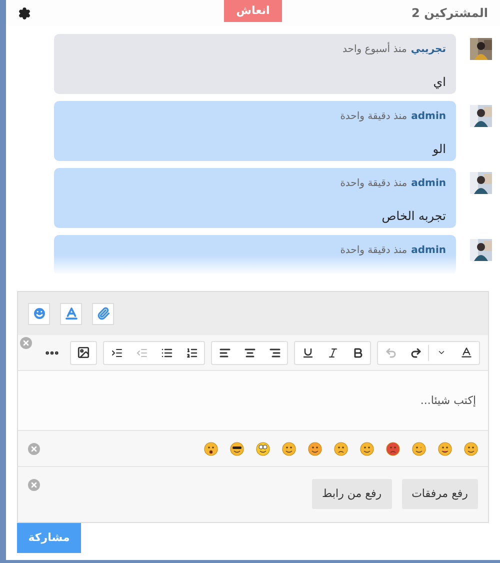 The height and width of the screenshot is (563, 500). Describe the element at coordinates (428, 49) in the screenshot. I see `author-name: تجريبي` at that location.